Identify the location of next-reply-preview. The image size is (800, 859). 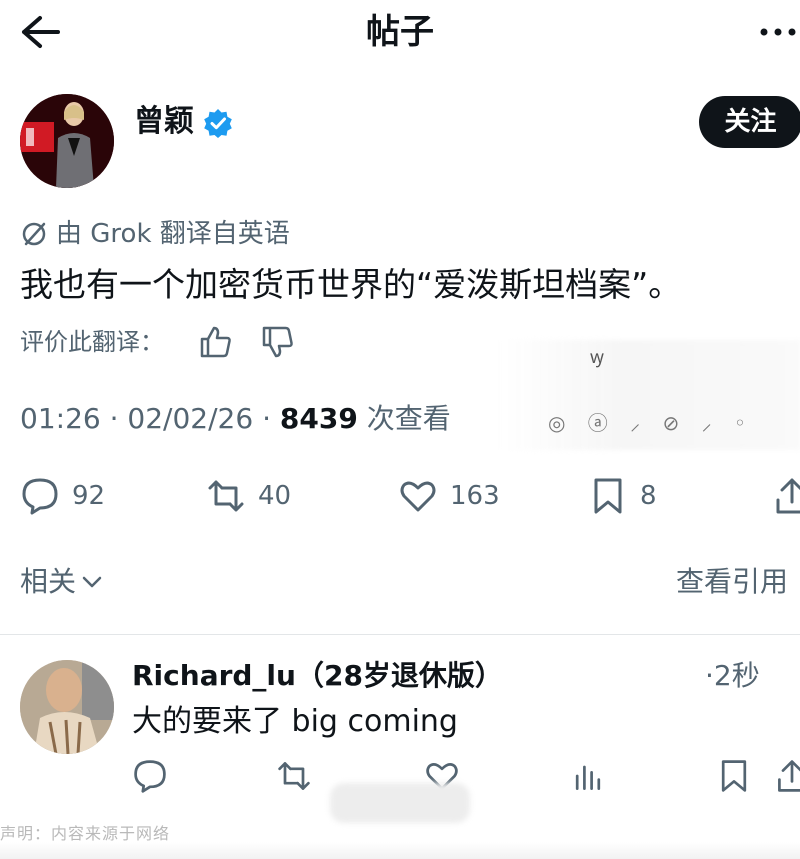
(400, 850).